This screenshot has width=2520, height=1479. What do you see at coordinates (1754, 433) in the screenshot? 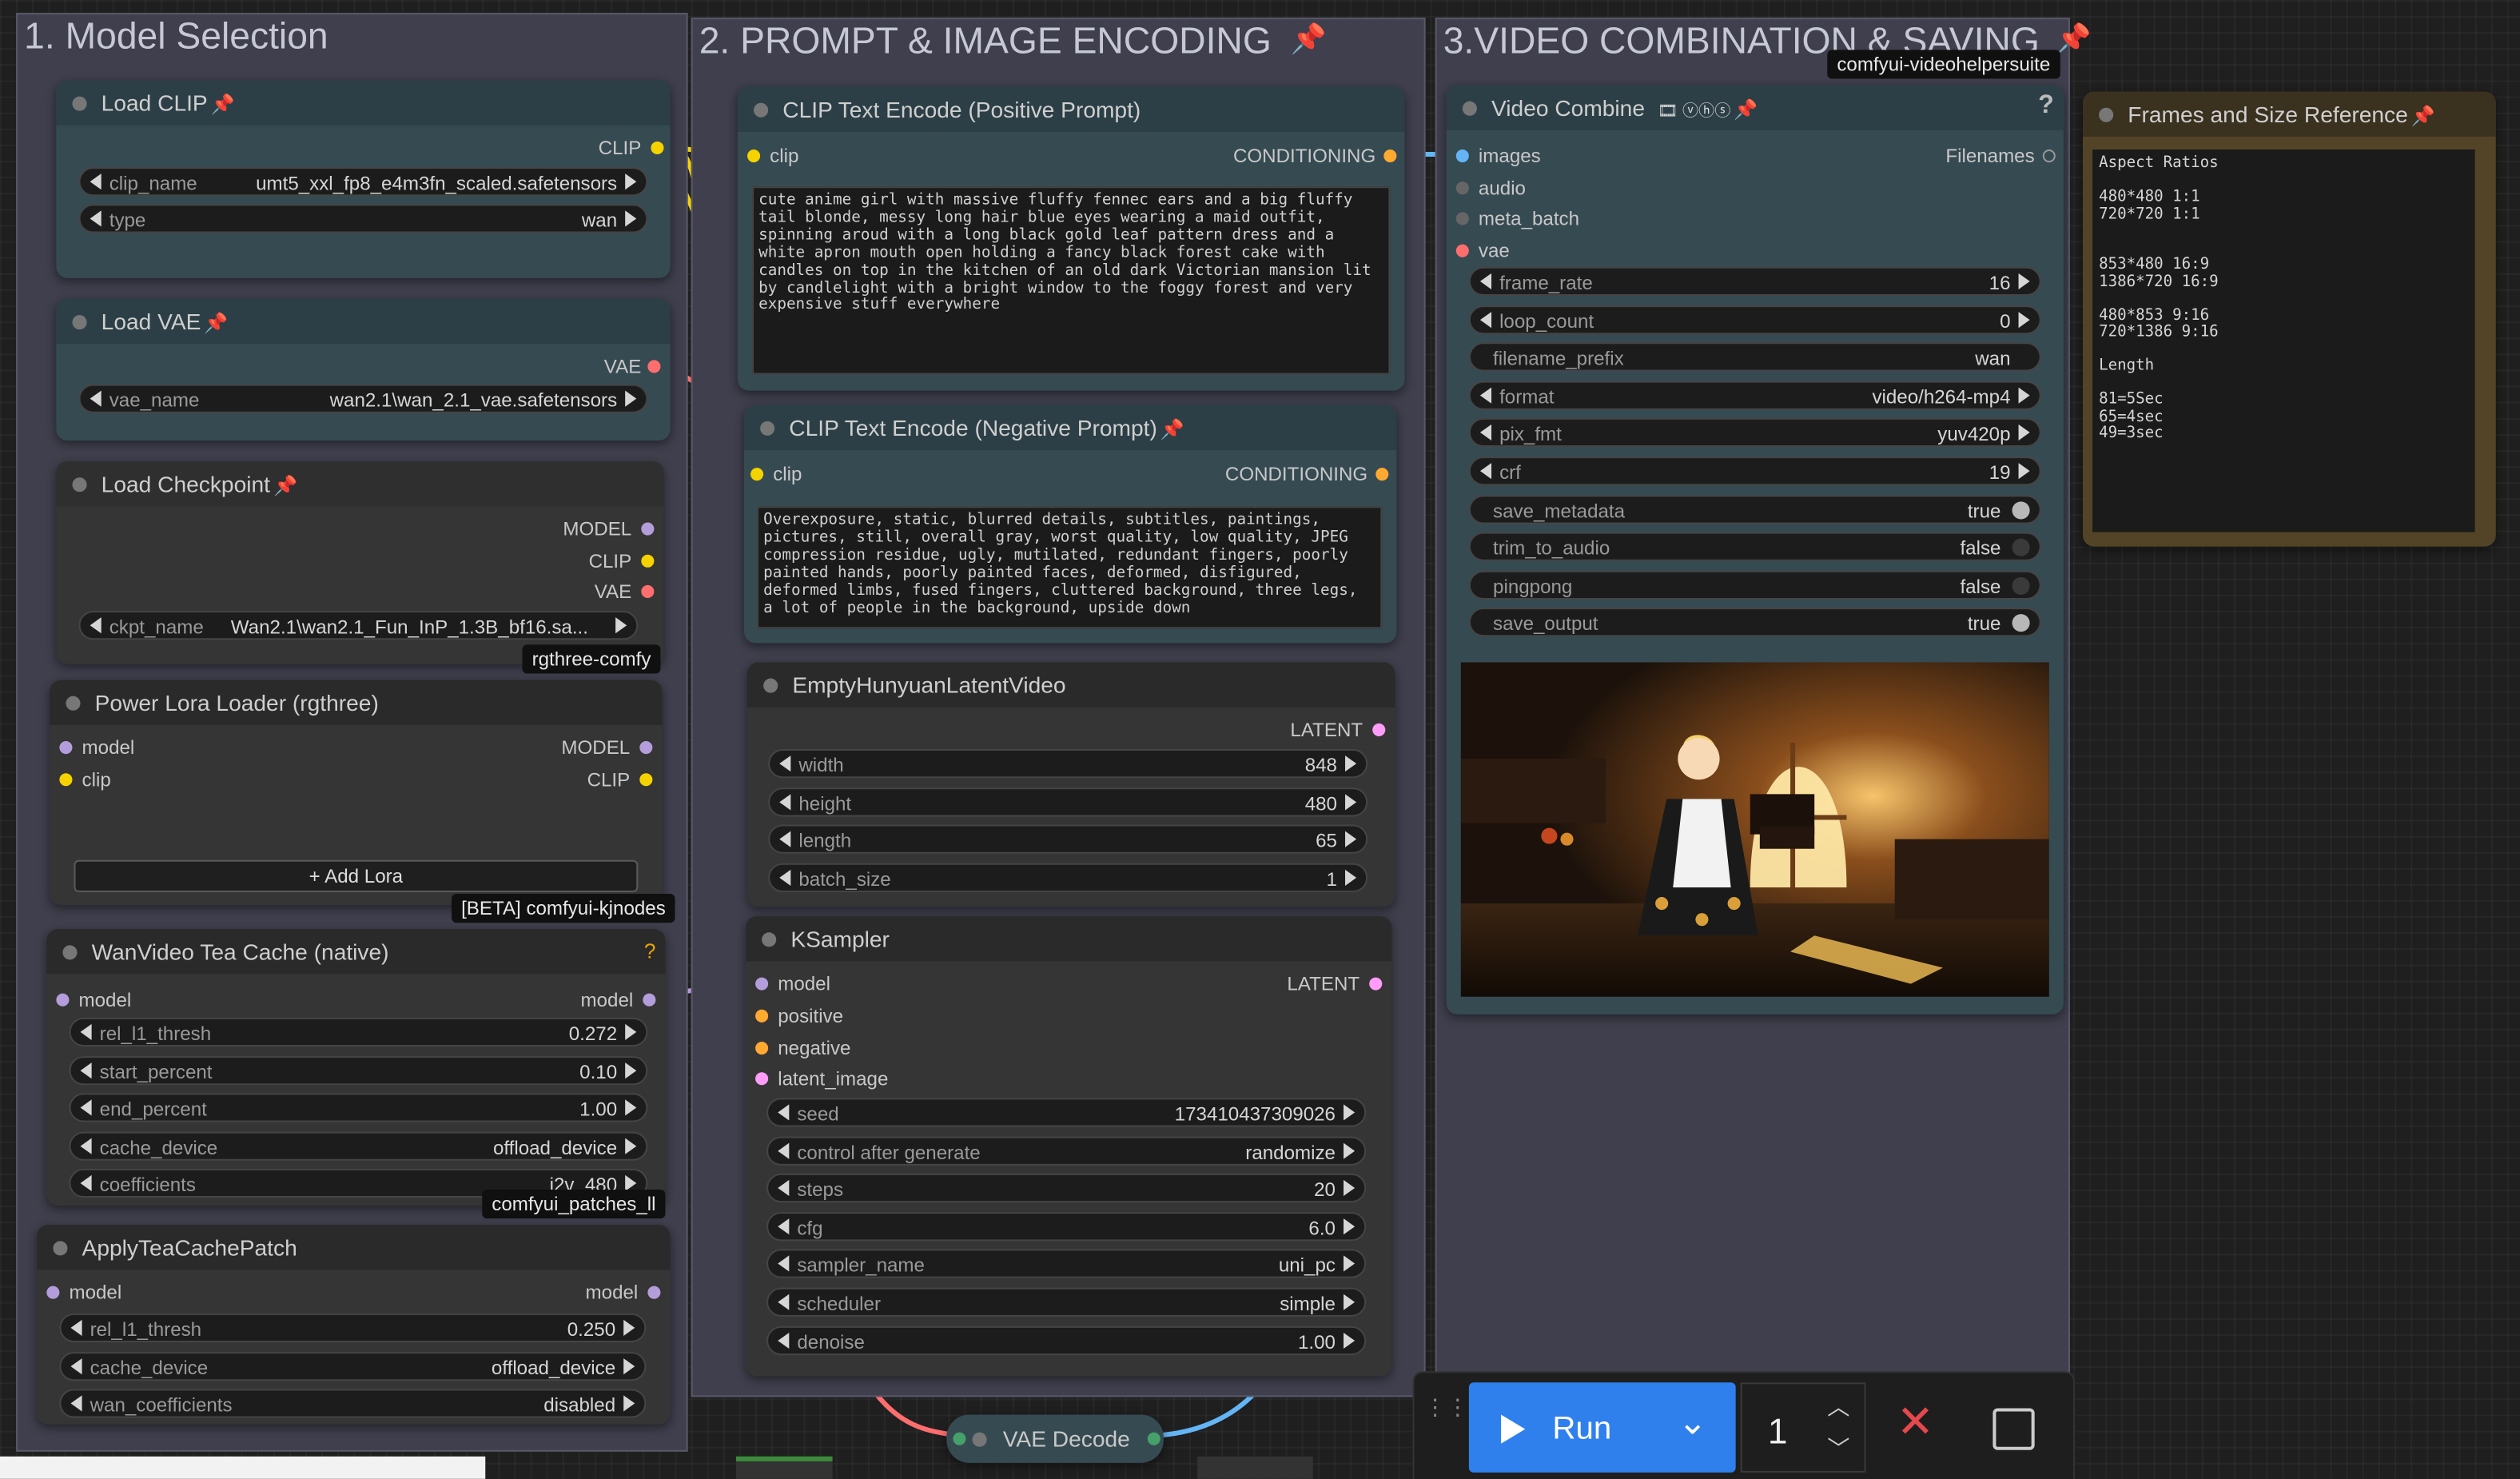
I see `widget-pix-fmt: pix_fmt yuv420p` at bounding box center [1754, 433].